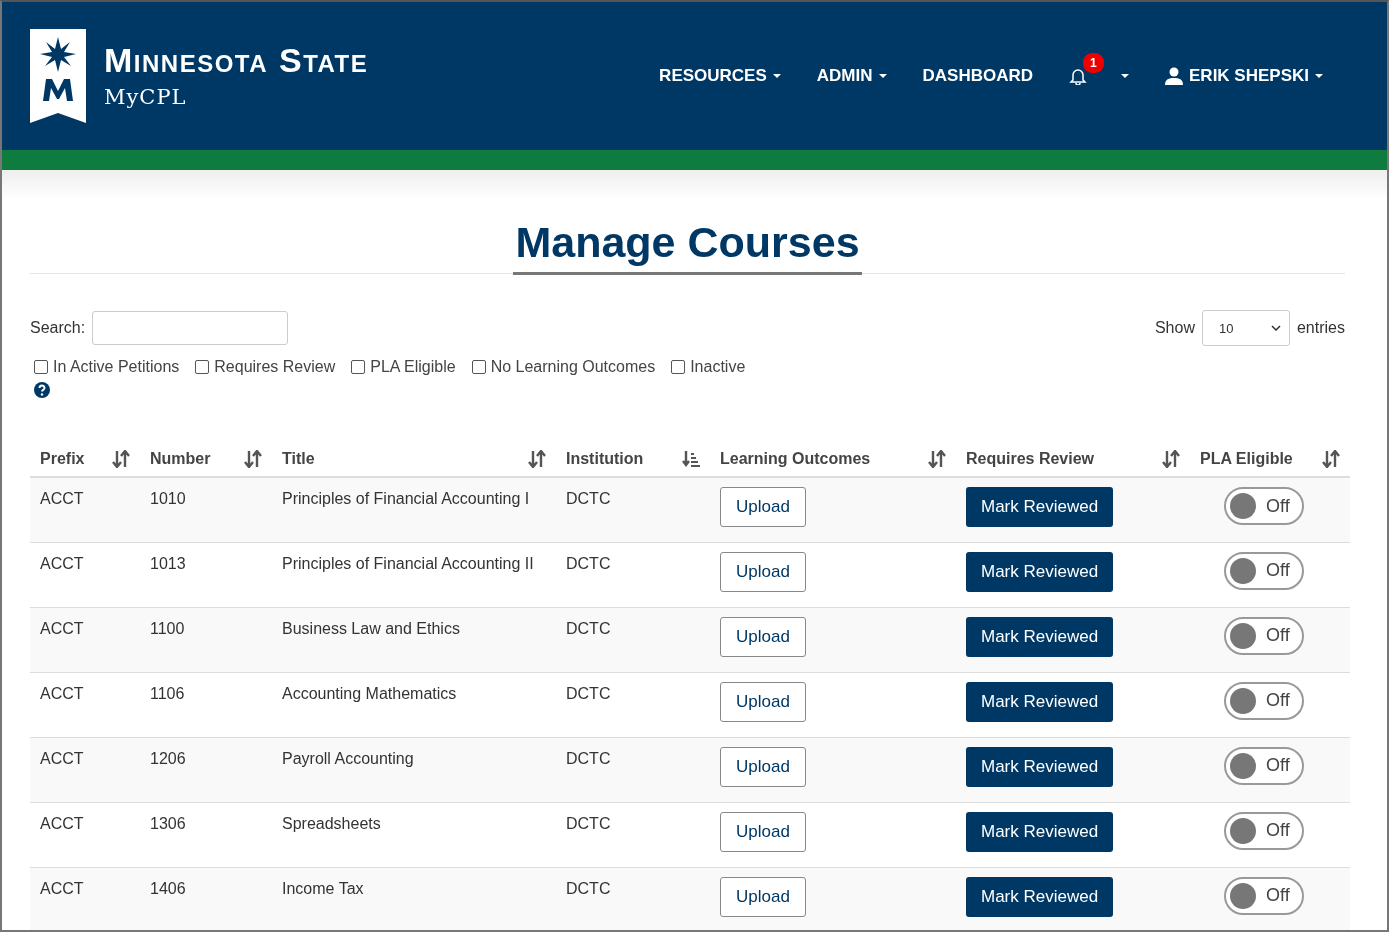  What do you see at coordinates (331, 823) in the screenshot?
I see `table-cell: Spreadsheets` at bounding box center [331, 823].